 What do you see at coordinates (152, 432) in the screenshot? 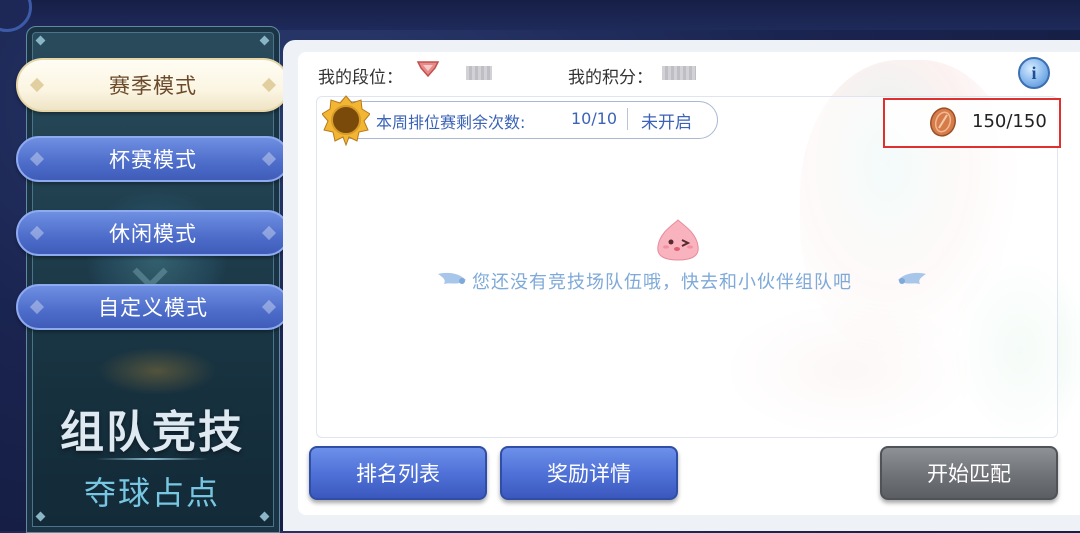
I see `mode-title: 组队竞技` at bounding box center [152, 432].